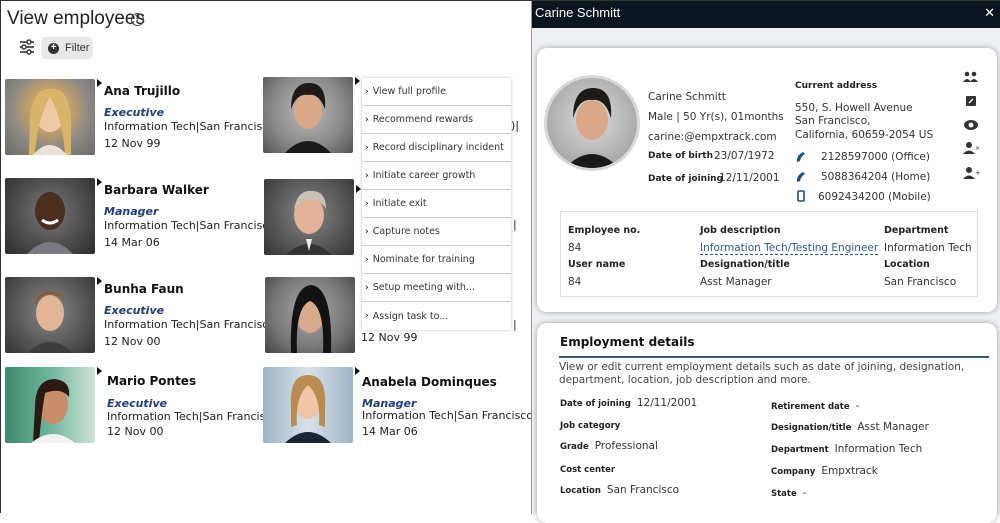 This screenshot has width=1000, height=523. I want to click on menu-item-initiate-career-growth: › Initiate career growth, so click(436, 176).